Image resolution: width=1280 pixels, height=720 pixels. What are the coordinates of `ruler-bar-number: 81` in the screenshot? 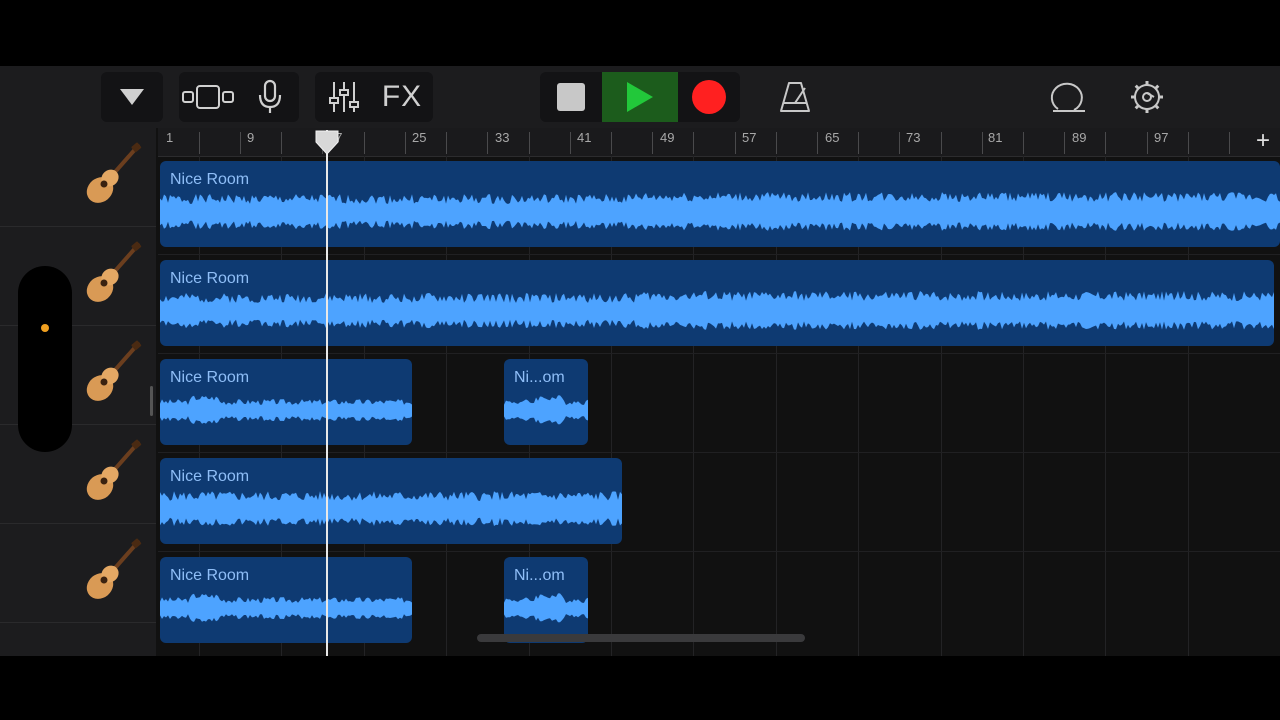 It's located at (995, 137).